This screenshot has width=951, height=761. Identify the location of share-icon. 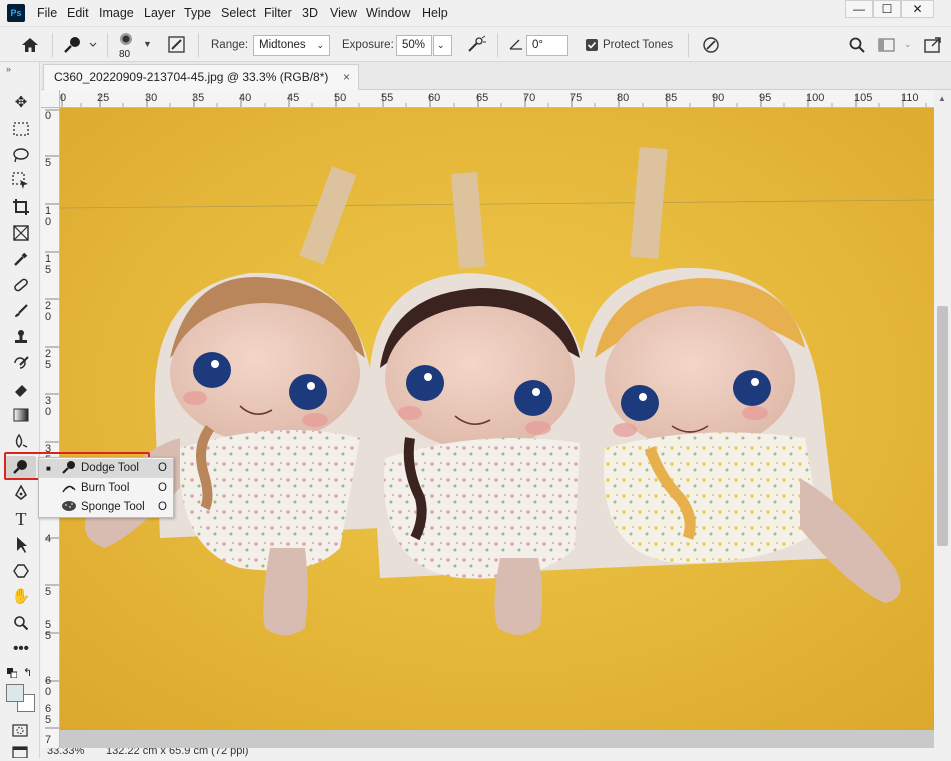
(933, 45).